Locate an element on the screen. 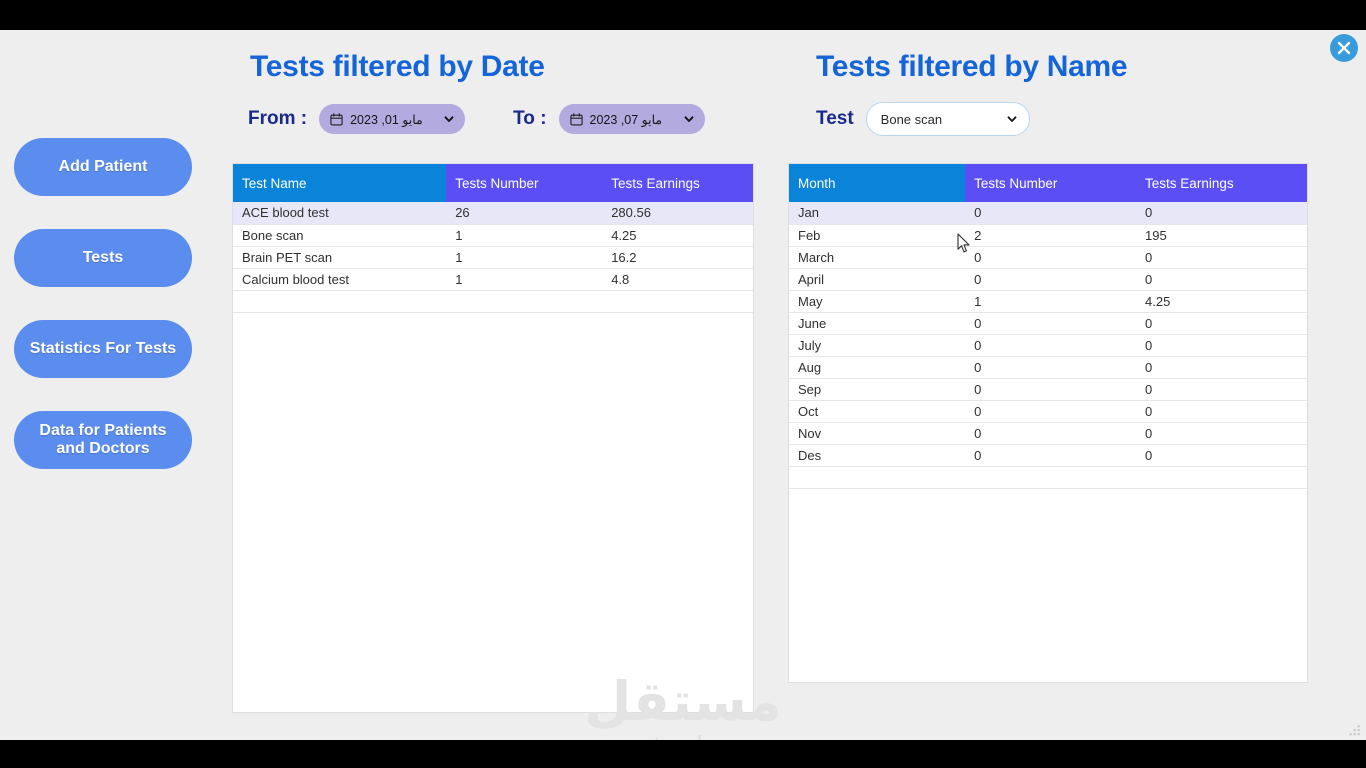  table-row: Sep 0 0 is located at coordinates (1048, 389).